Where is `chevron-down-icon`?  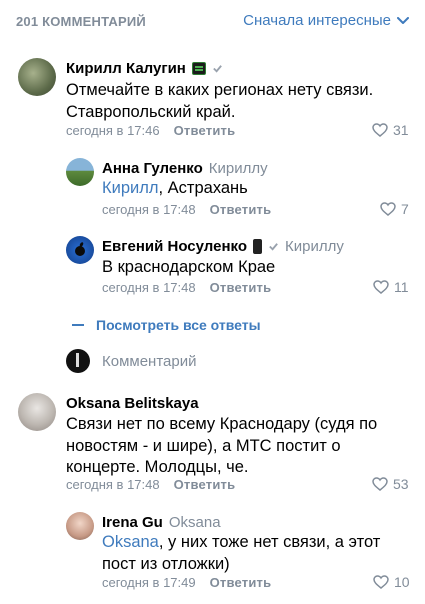 chevron-down-icon is located at coordinates (403, 20).